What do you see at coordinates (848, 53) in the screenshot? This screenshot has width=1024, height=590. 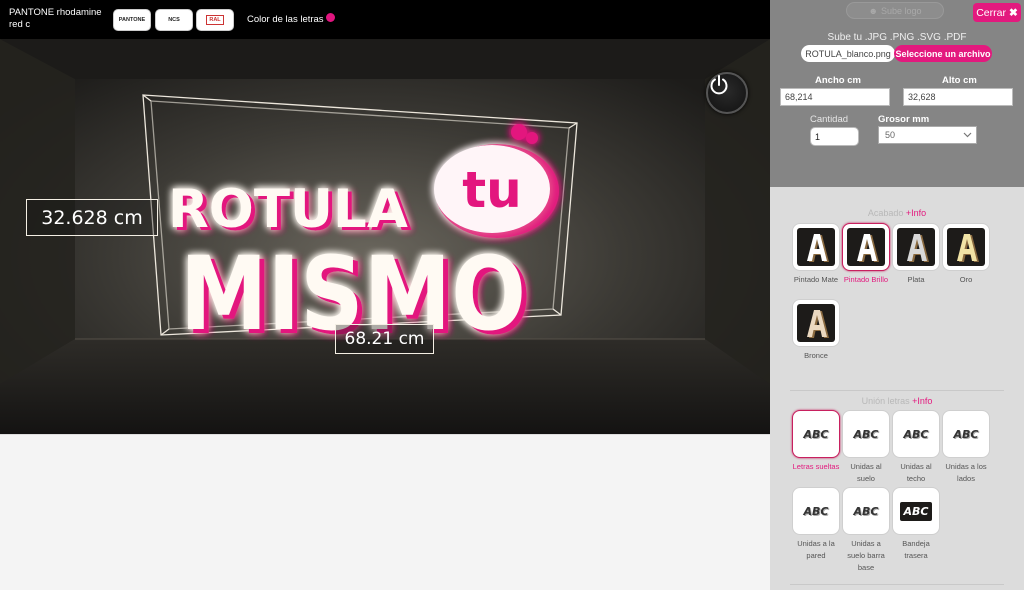 I see `selected-file-name: ROTULA_blanco.png` at bounding box center [848, 53].